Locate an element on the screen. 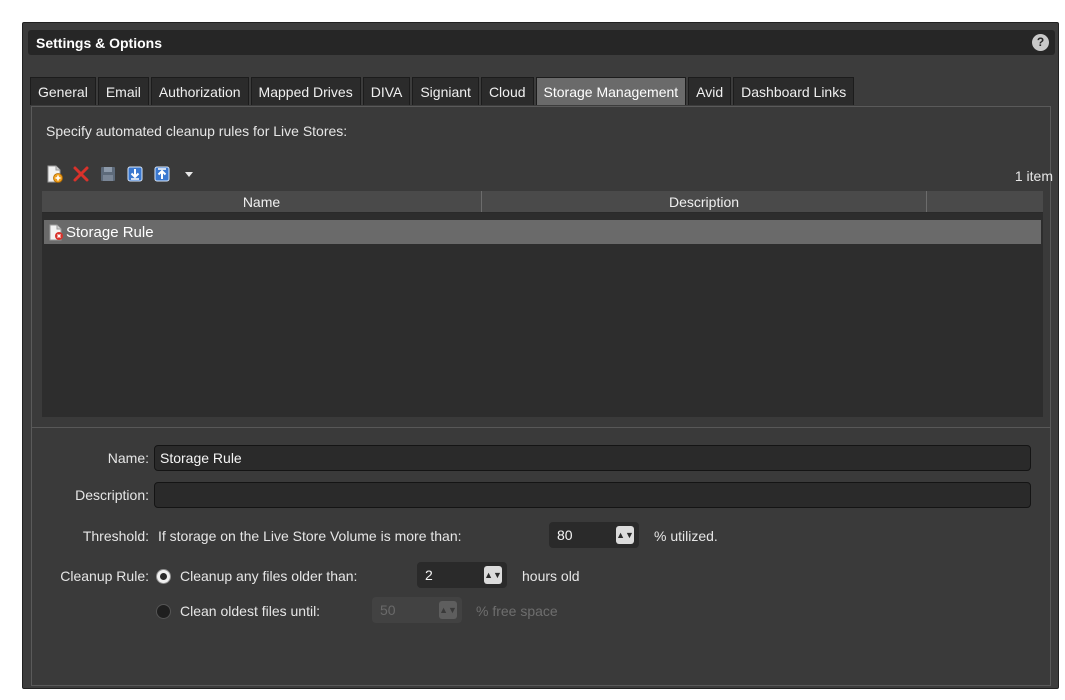  export-icon is located at coordinates (162, 174).